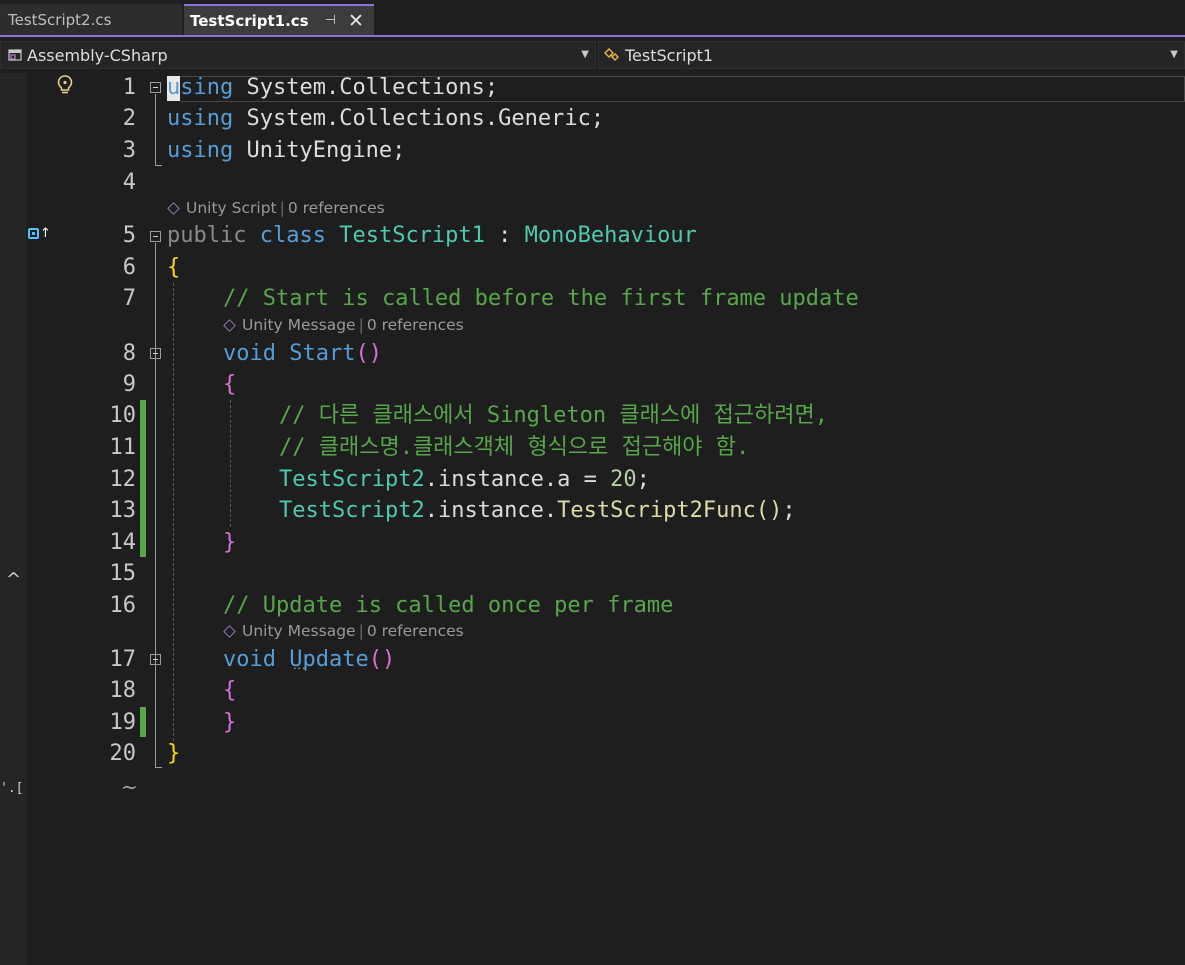 The width and height of the screenshot is (1185, 965). Describe the element at coordinates (143, 478) in the screenshot. I see `change-indicator-bar` at that location.